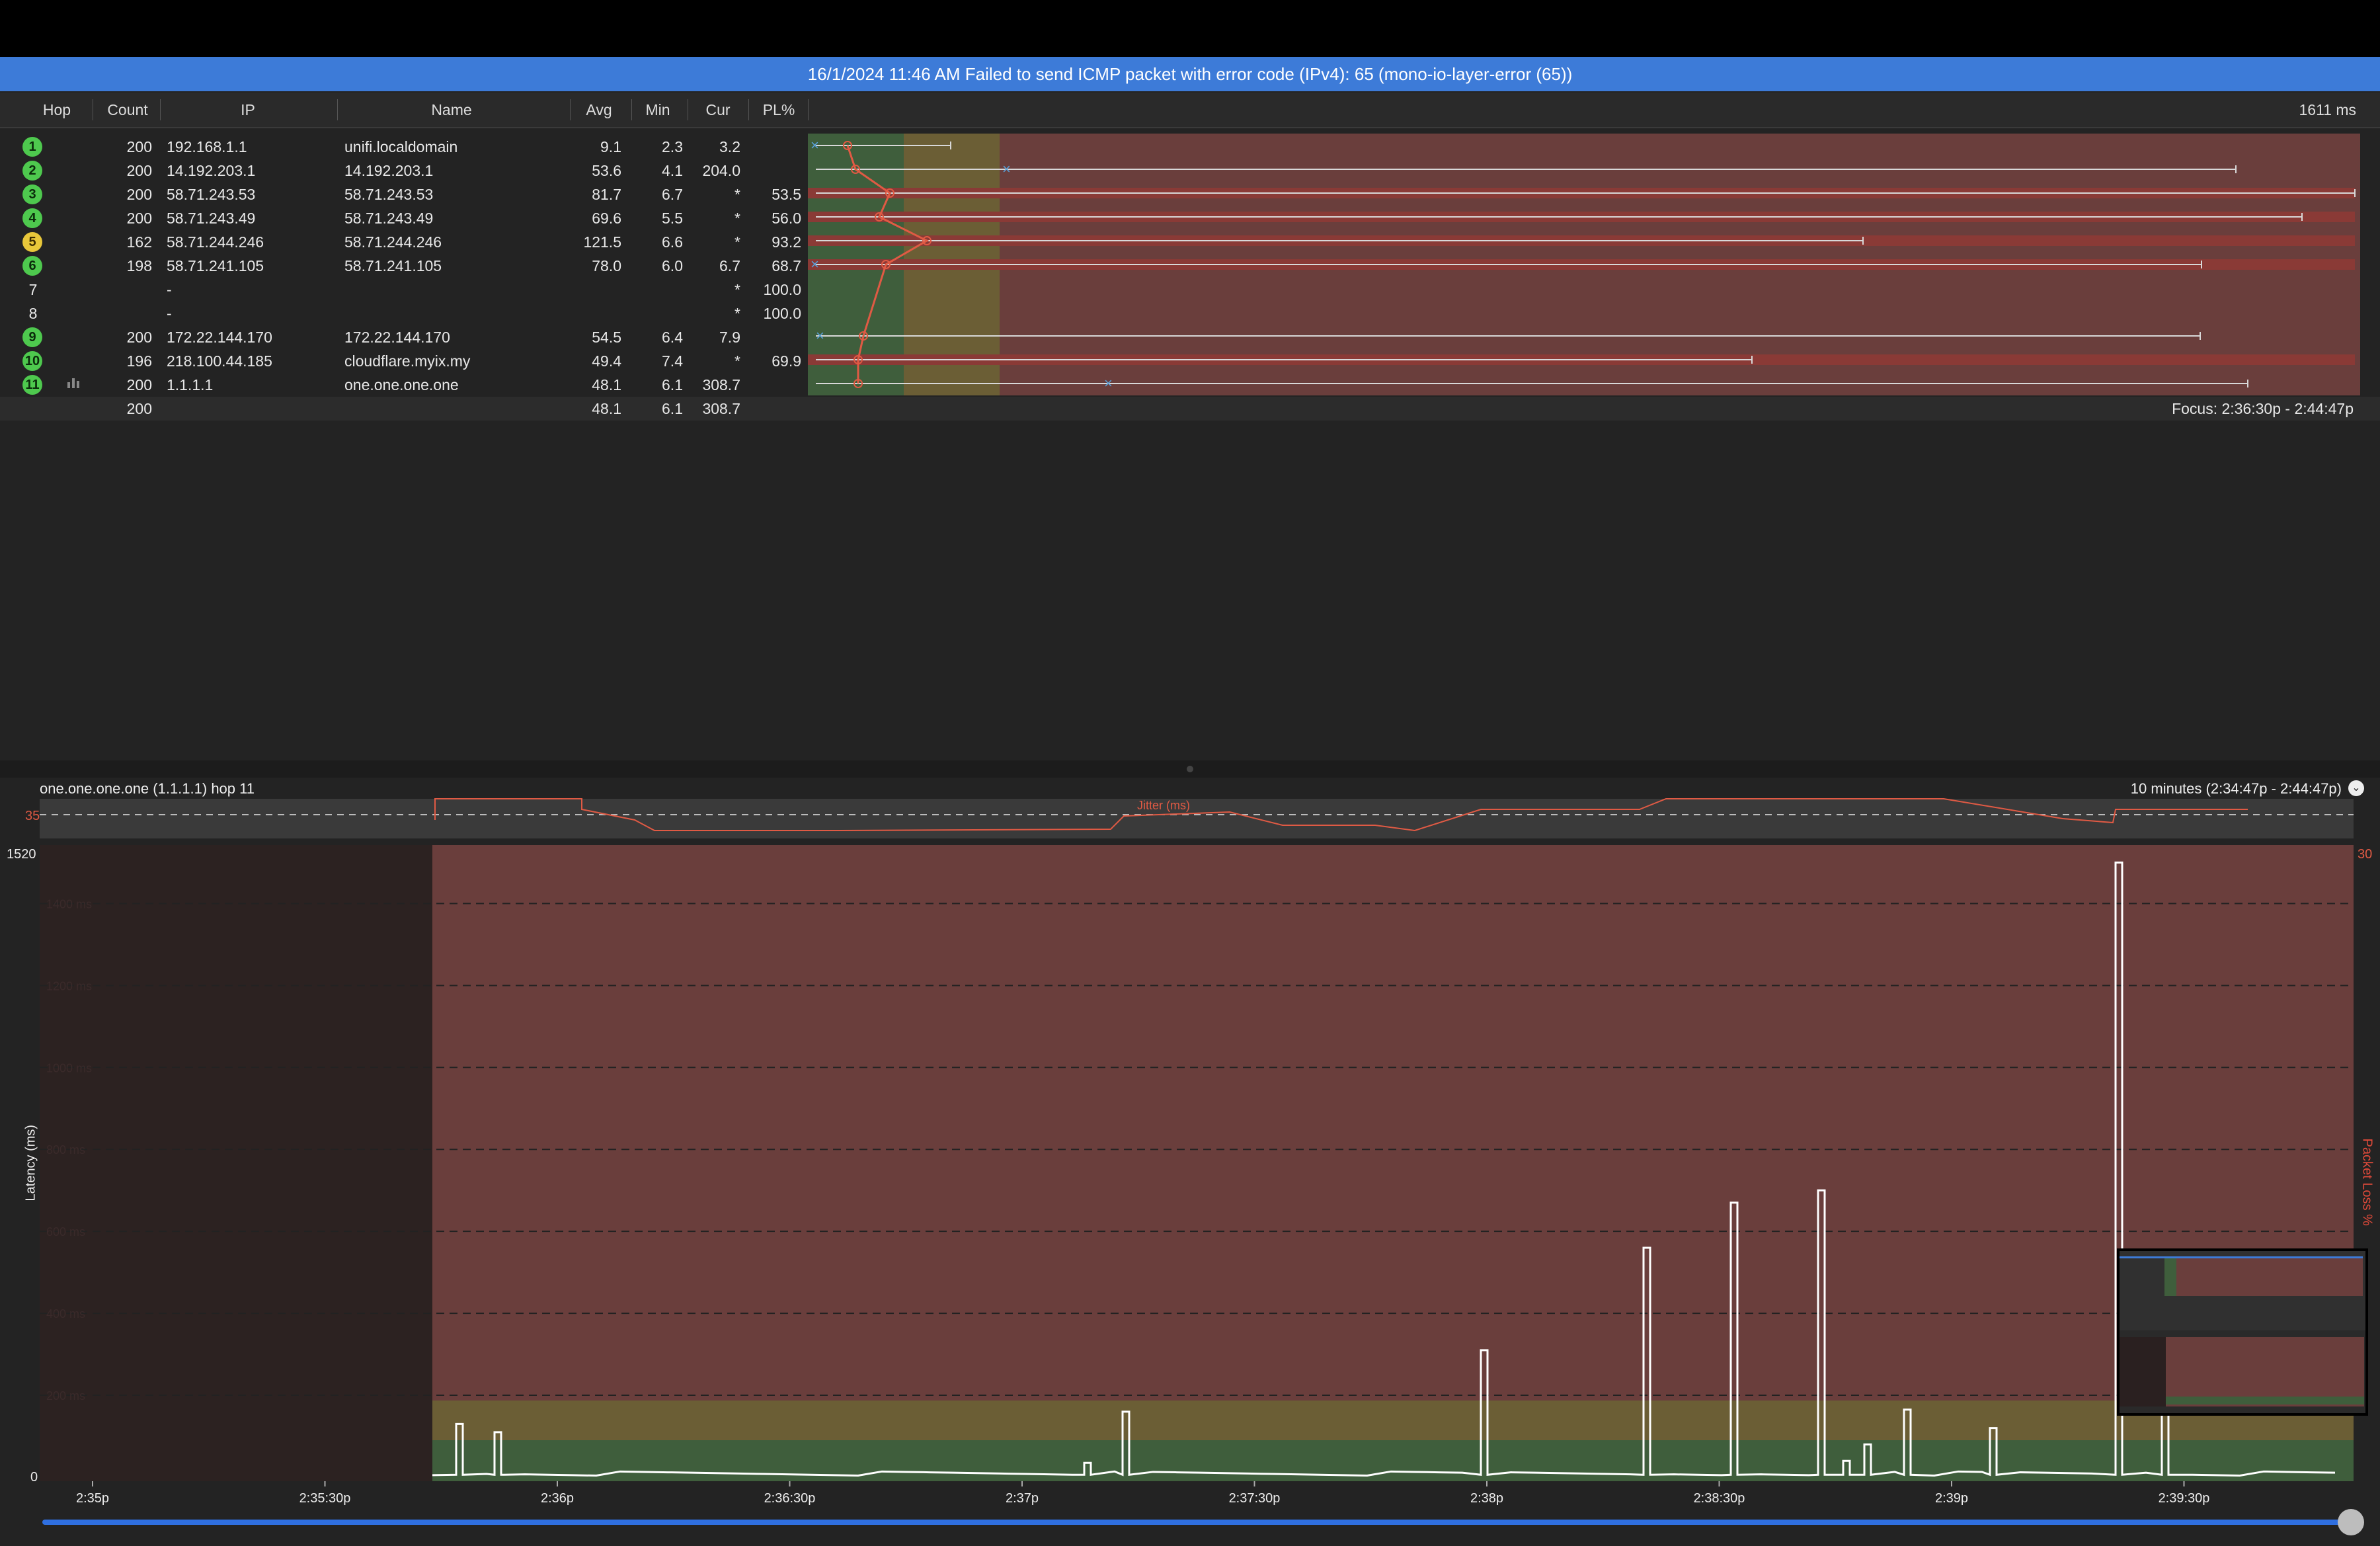 This screenshot has height=1546, width=2380. Describe the element at coordinates (2263, 408) in the screenshot. I see `focus-range: Focus: 2:36:30p - 2:44:47p` at that location.